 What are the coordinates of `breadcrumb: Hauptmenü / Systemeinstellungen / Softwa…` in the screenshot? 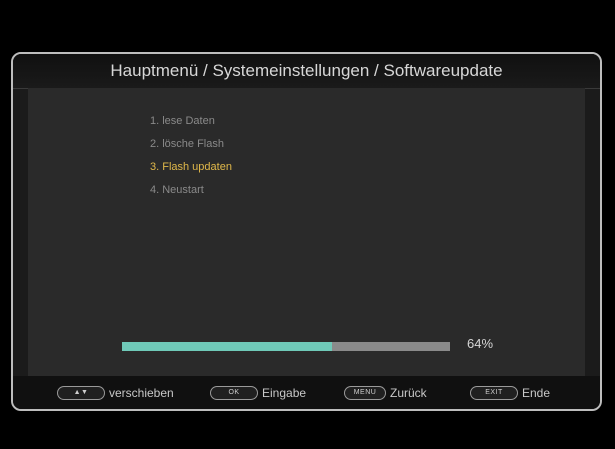 It's located at (306, 70).